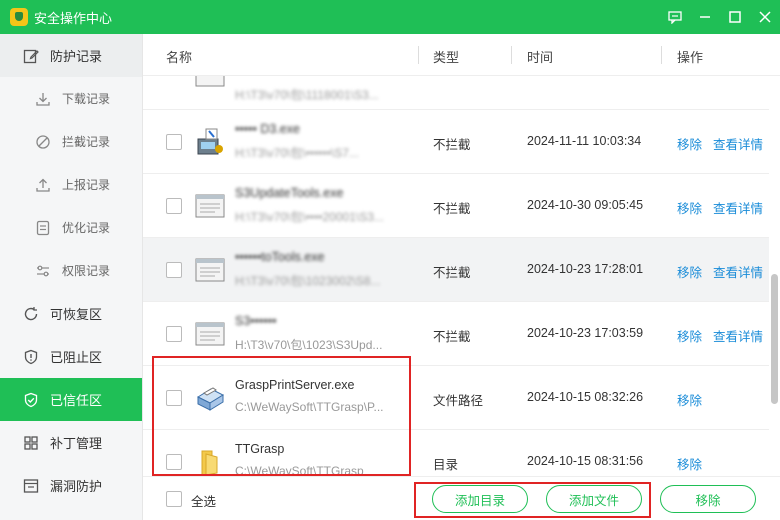  What do you see at coordinates (76, 56) in the screenshot?
I see `sidebar-item-label: 防护记录` at bounding box center [76, 56].